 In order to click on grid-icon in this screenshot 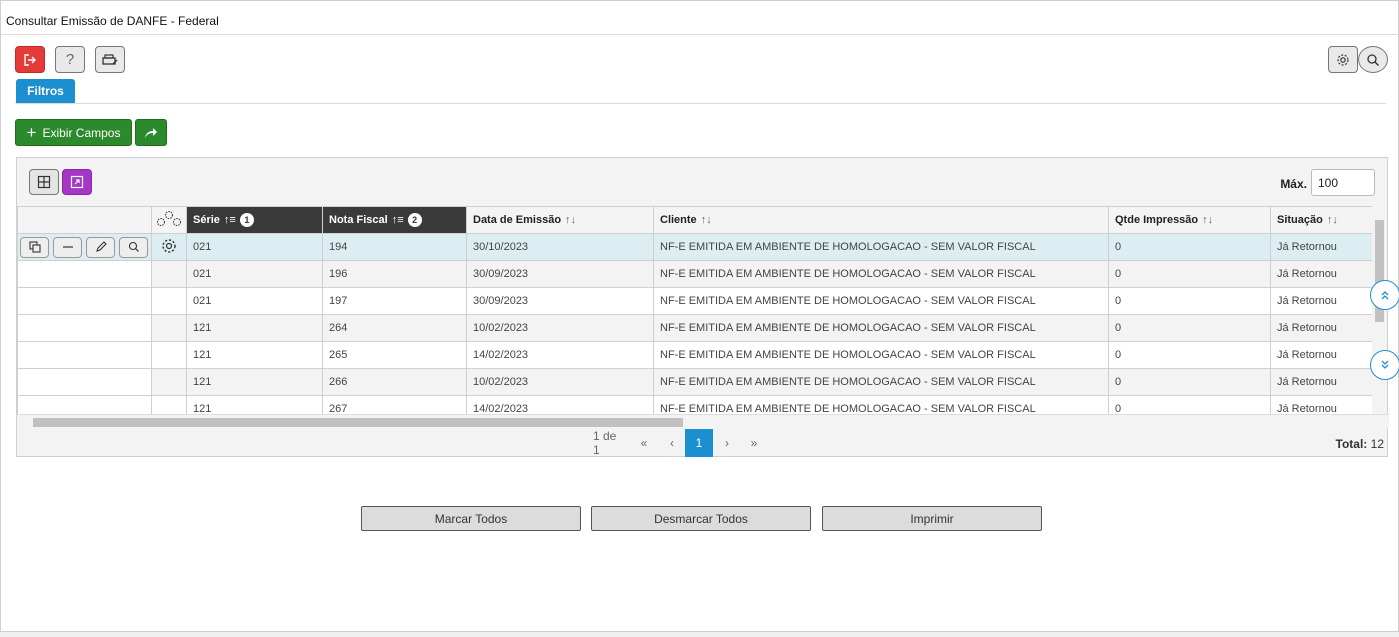, I will do `click(44, 182)`.